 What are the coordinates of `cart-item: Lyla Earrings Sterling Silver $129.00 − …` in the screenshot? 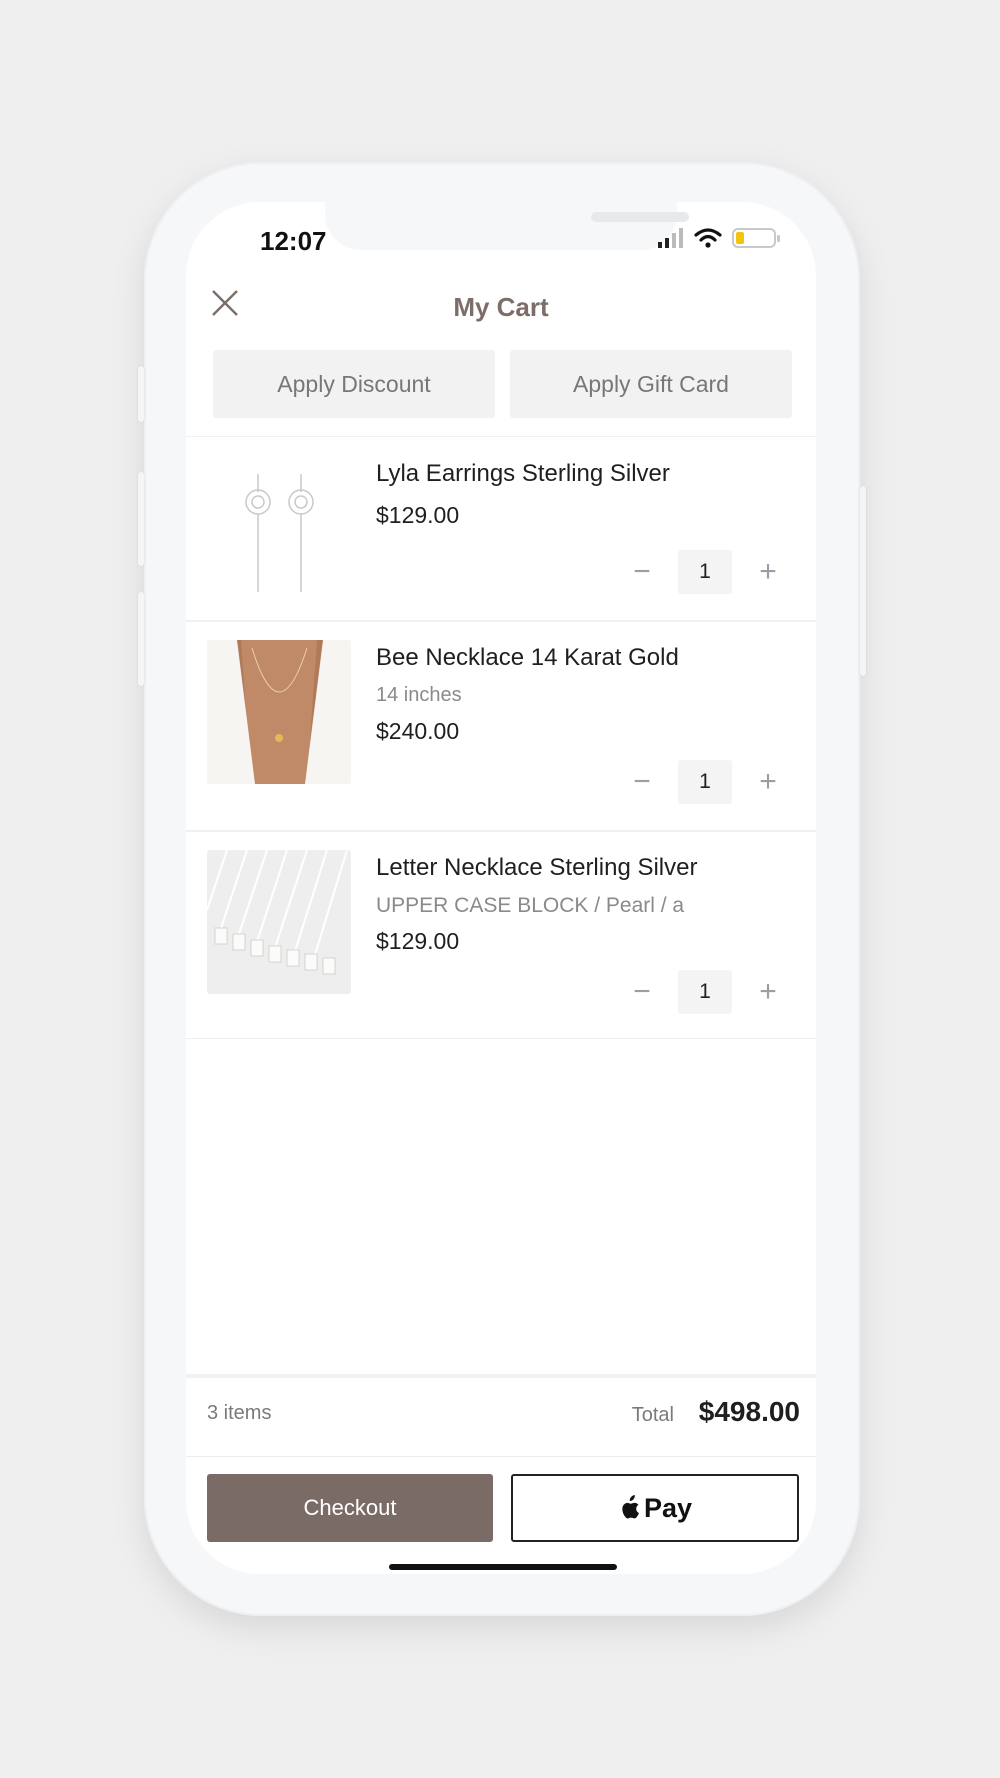 It's located at (501, 530).